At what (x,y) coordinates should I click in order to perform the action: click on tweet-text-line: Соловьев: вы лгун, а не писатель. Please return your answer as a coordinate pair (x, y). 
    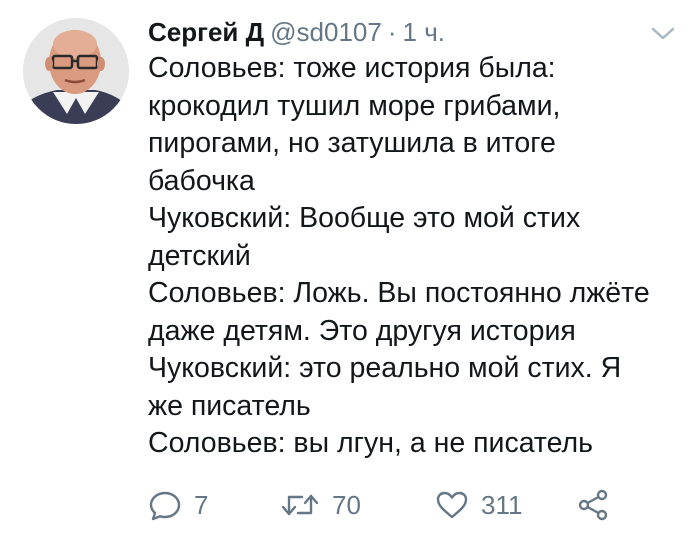
    Looking at the image, I should click on (371, 443).